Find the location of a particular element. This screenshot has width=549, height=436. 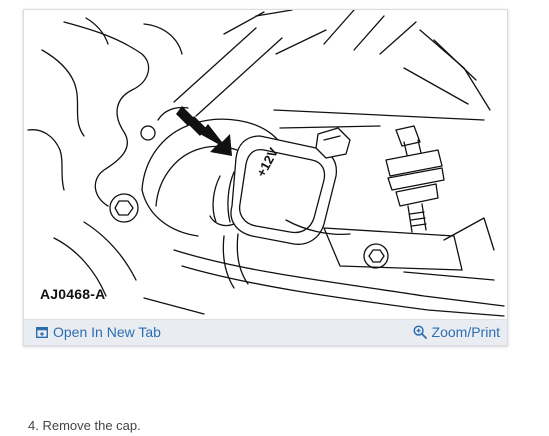

step-instruction: 4. Remove the cap. is located at coordinates (84, 425).